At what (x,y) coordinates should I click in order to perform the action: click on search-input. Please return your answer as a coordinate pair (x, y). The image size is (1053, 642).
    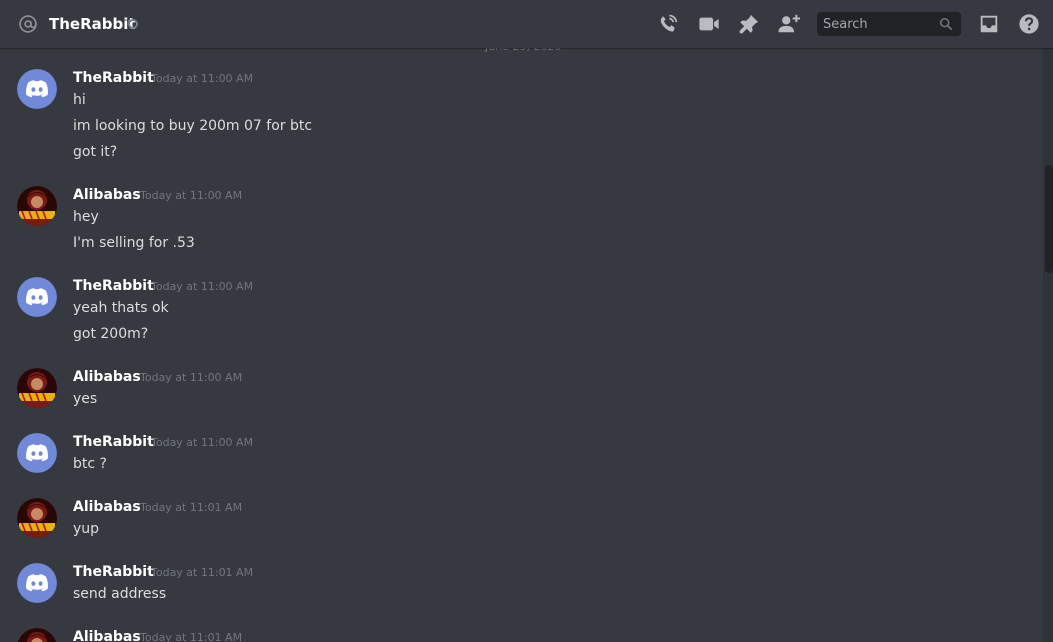
    Looking at the image, I should click on (878, 24).